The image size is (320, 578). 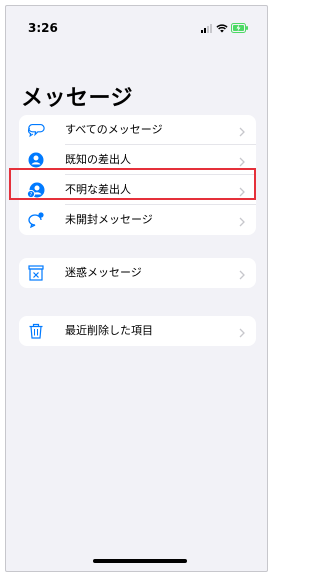 What do you see at coordinates (43, 28) in the screenshot?
I see `status-time: 3:26` at bounding box center [43, 28].